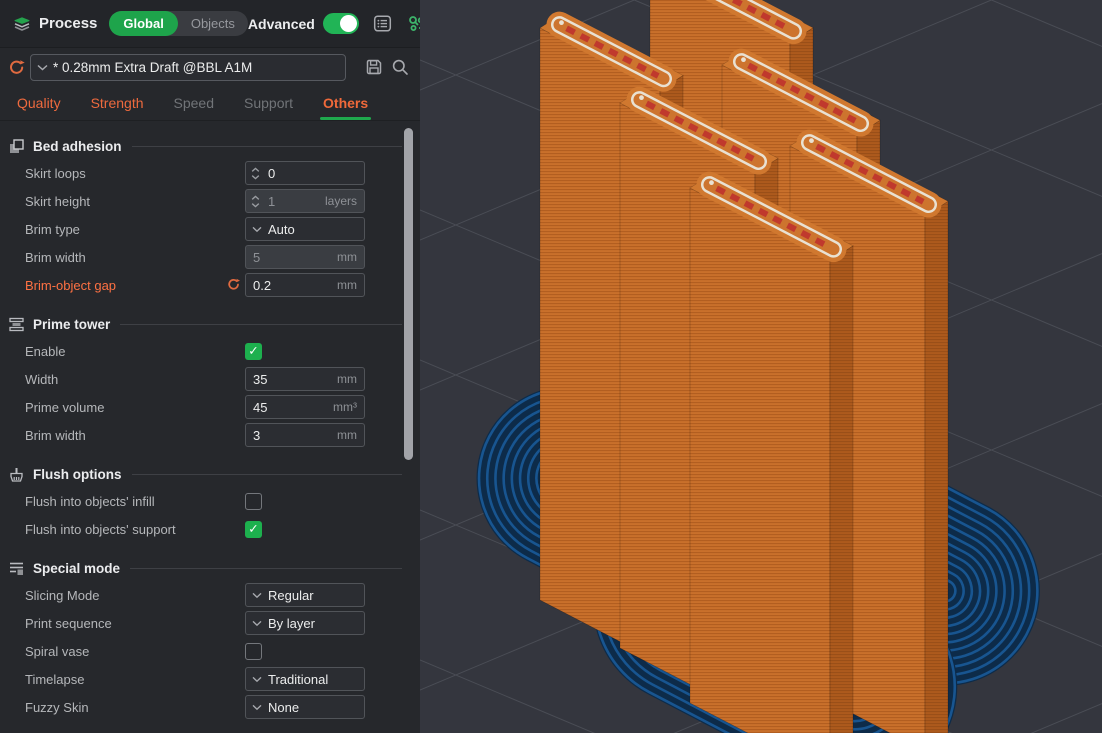 The height and width of the screenshot is (733, 1102). What do you see at coordinates (143, 23) in the screenshot?
I see `scope-global: Global` at bounding box center [143, 23].